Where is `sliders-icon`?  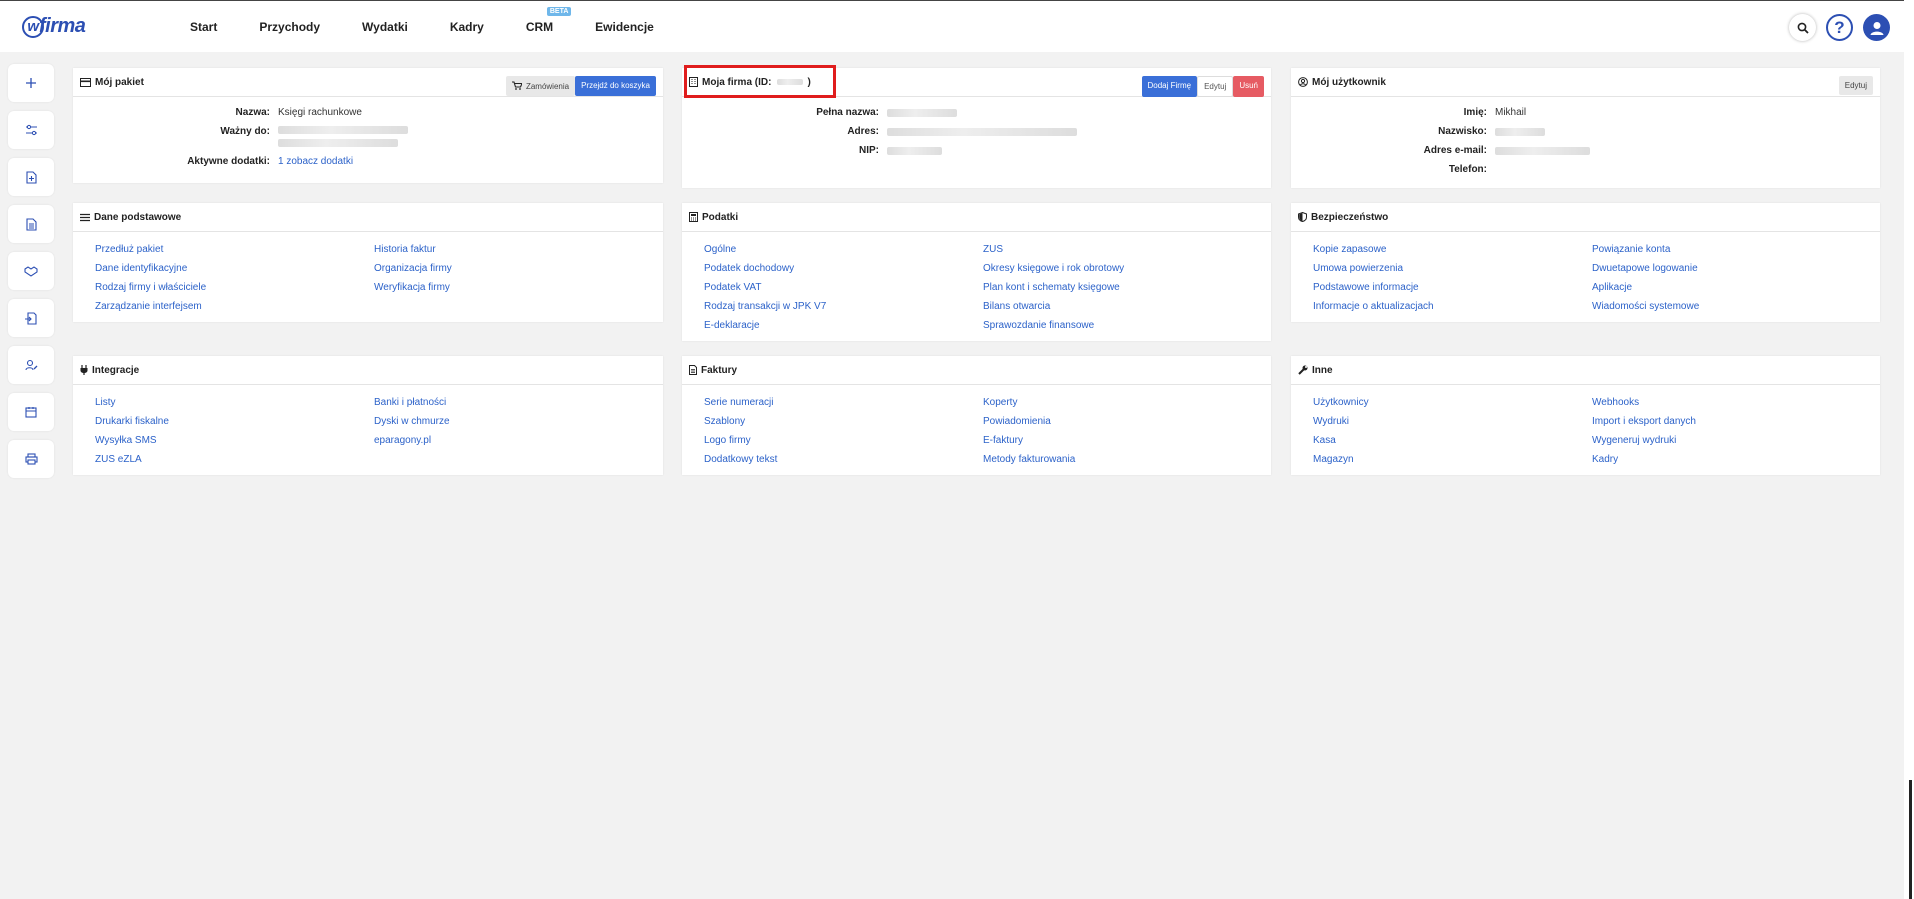 sliders-icon is located at coordinates (31, 130).